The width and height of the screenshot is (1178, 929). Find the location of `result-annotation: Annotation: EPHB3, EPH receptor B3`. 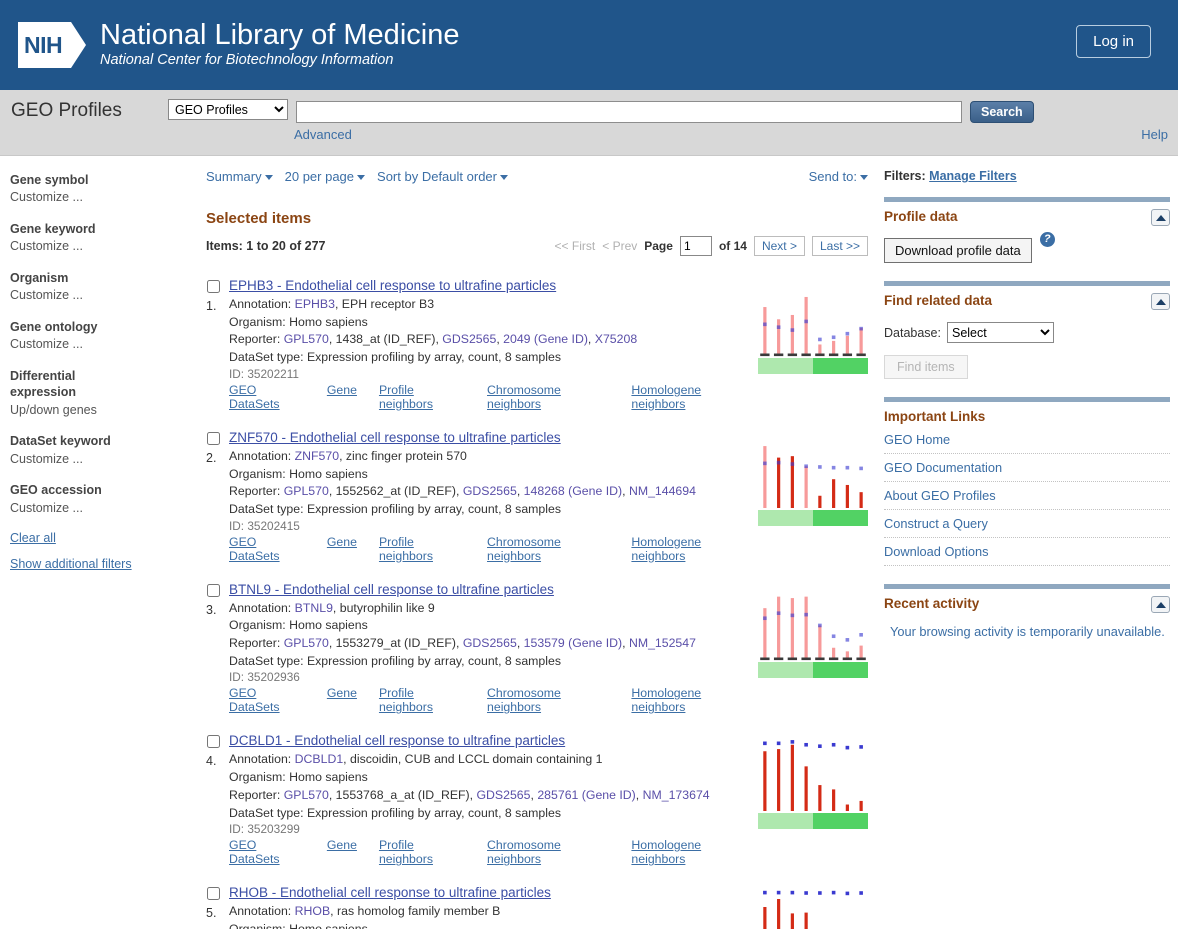

result-annotation: Annotation: EPHB3, EPH receptor B3 is located at coordinates (489, 305).